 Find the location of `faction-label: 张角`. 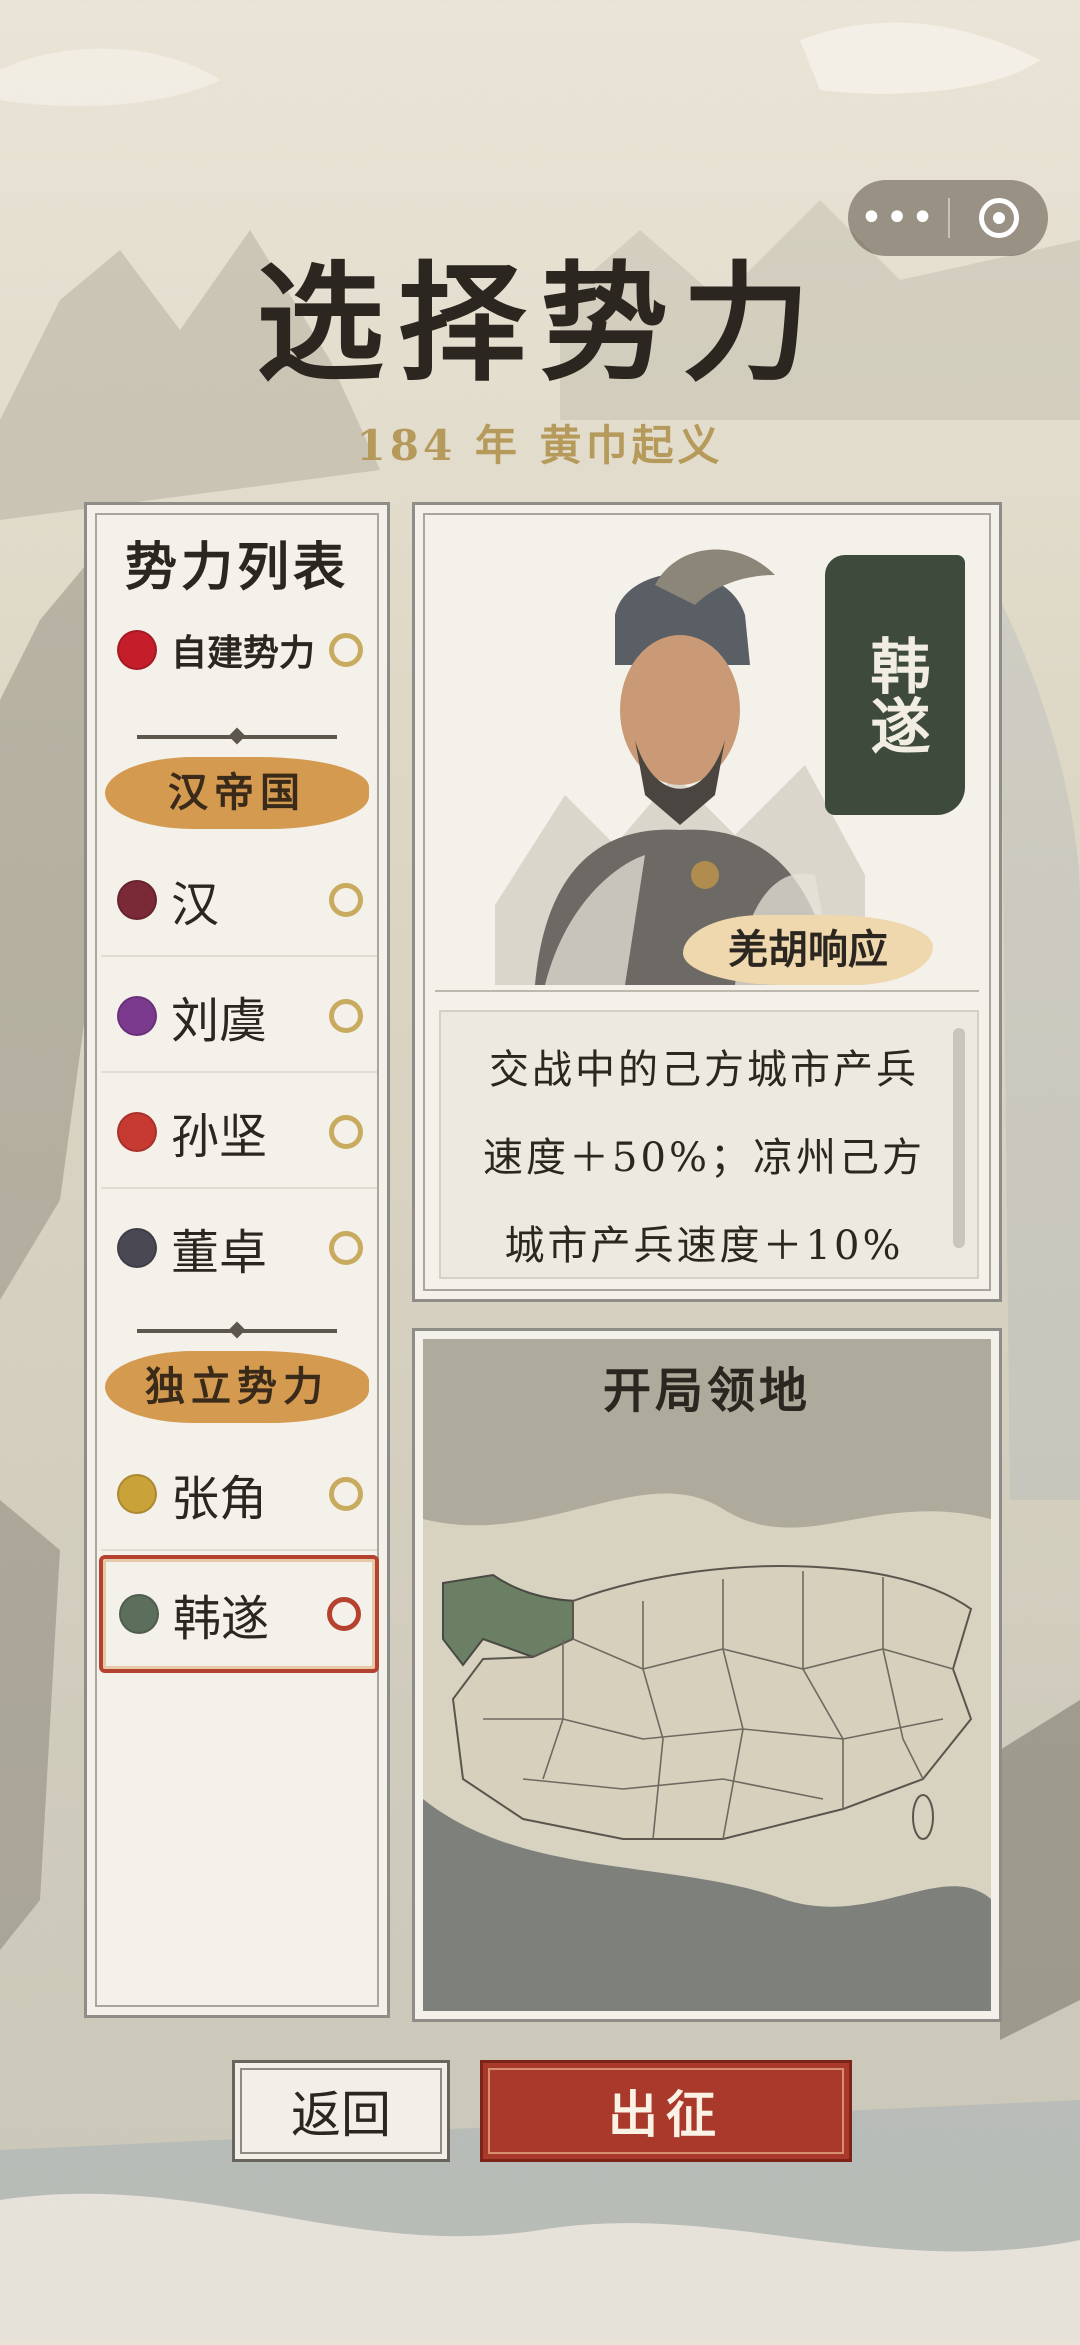

faction-label: 张角 is located at coordinates (219, 1499).